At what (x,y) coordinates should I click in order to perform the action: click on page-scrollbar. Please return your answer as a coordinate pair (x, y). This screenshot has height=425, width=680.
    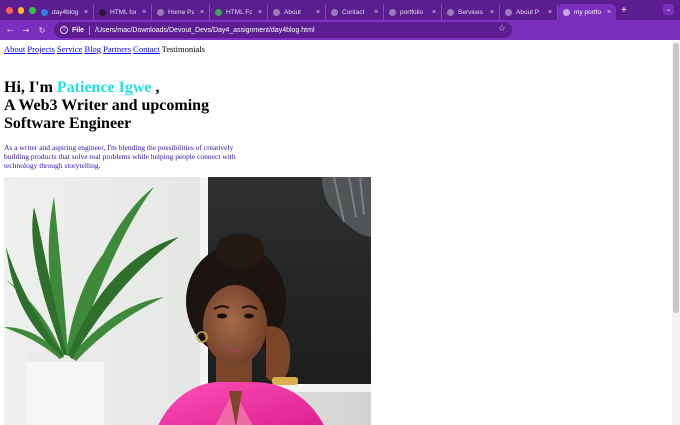
    Looking at the image, I should click on (676, 233).